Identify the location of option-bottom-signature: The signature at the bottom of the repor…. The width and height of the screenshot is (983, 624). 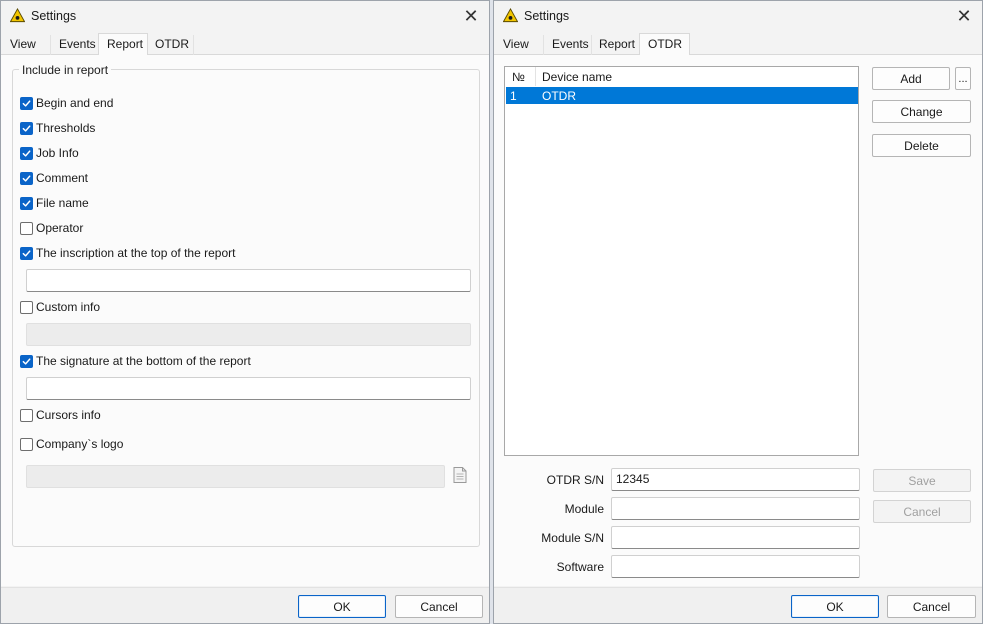
(135, 361).